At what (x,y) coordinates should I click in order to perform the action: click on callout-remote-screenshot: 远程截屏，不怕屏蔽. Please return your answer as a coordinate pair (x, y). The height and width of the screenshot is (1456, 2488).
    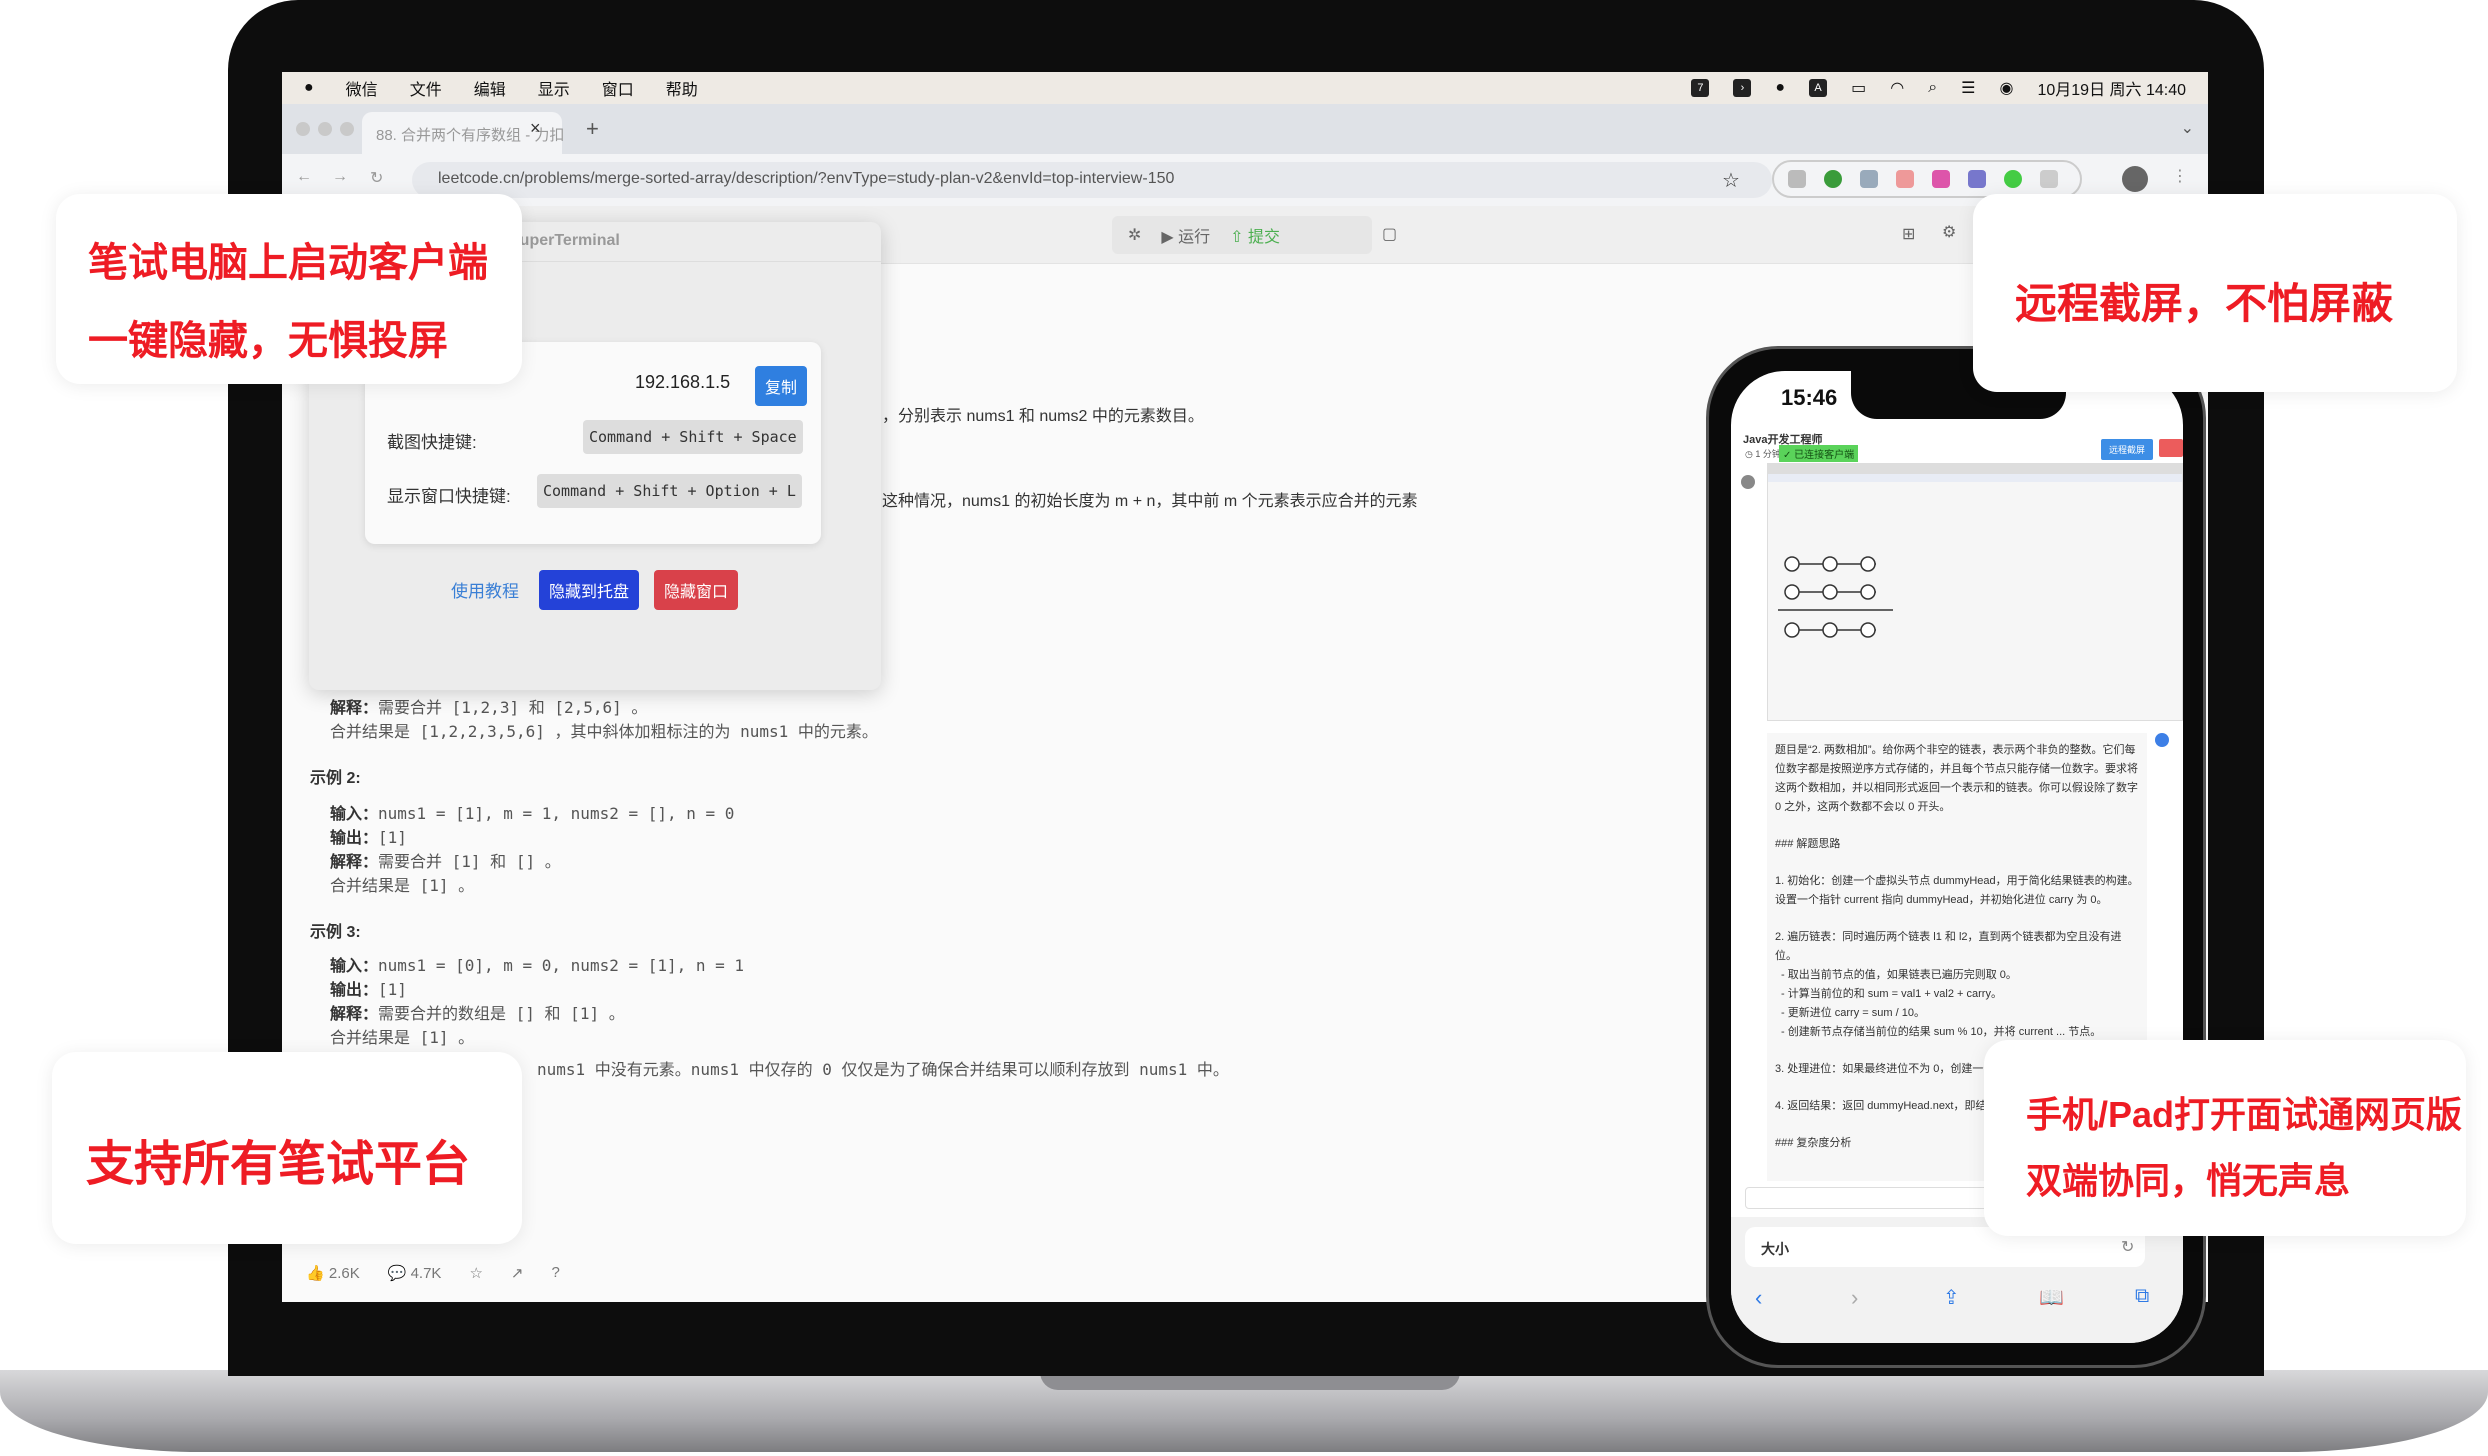
    Looking at the image, I should click on (2215, 293).